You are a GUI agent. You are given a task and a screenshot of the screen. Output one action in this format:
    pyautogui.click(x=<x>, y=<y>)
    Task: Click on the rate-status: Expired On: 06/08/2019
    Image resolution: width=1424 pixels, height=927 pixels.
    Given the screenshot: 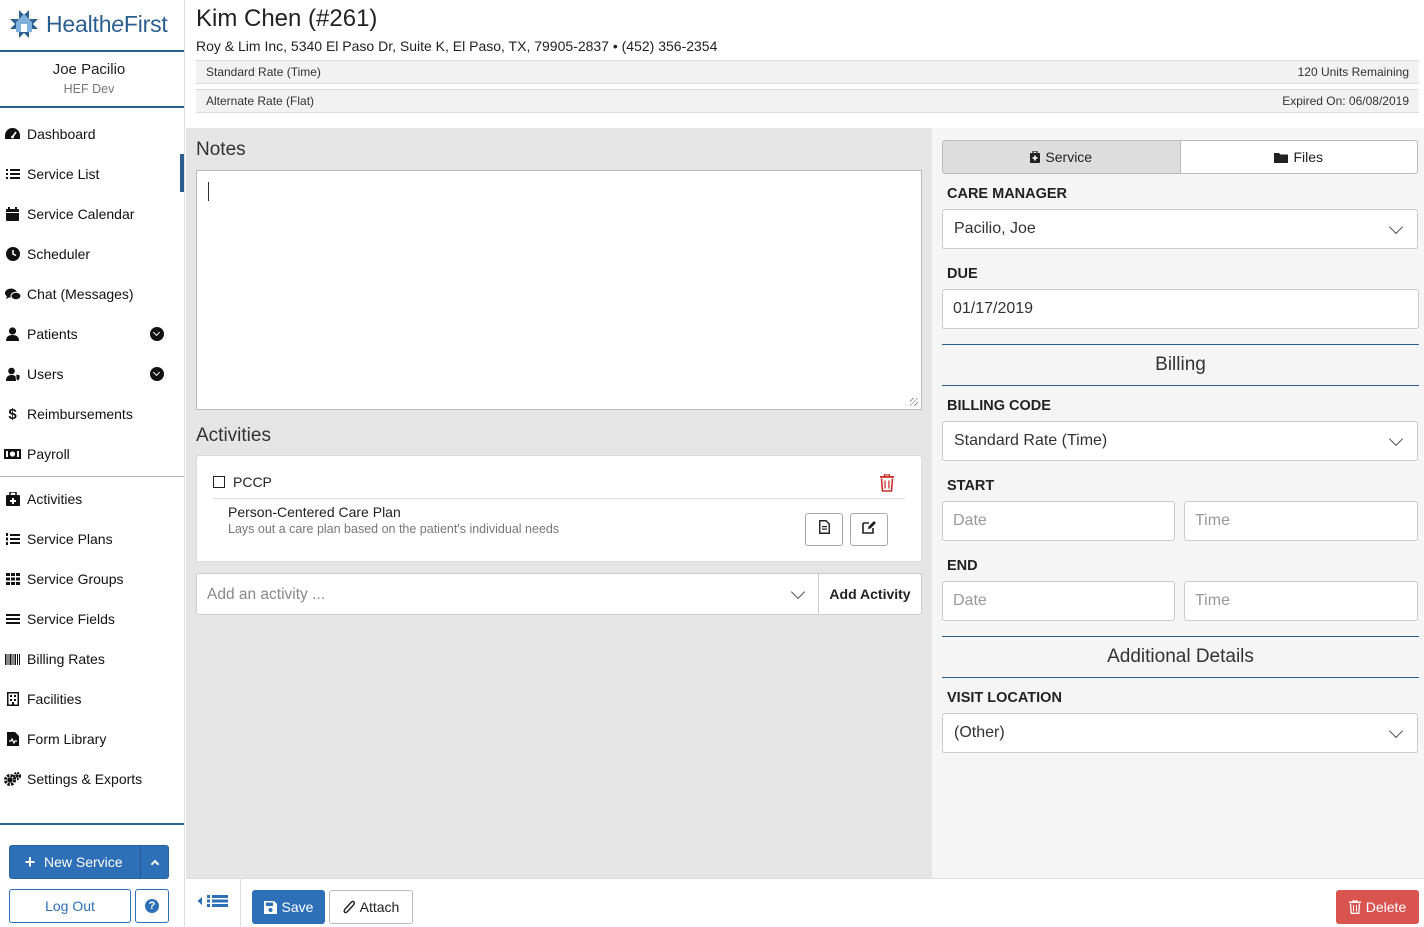 What is the action you would take?
    pyautogui.click(x=1345, y=101)
    